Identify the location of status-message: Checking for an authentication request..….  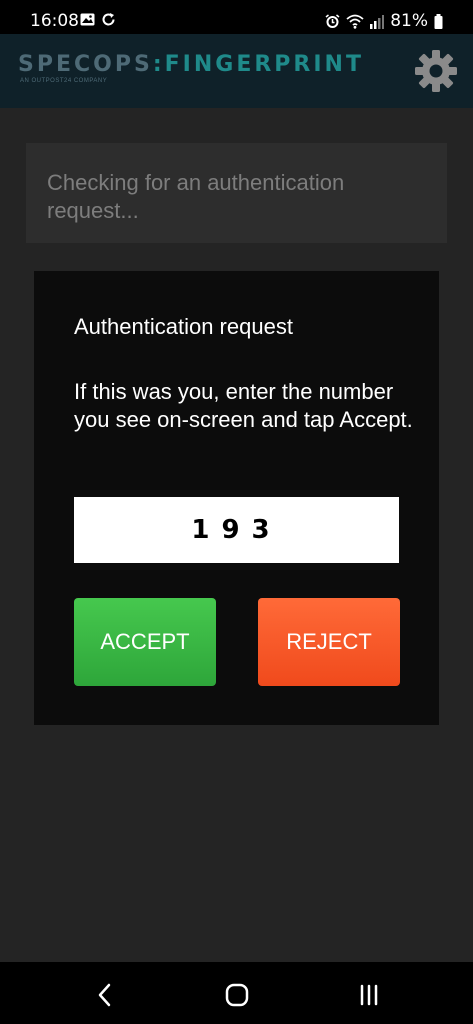
(196, 196).